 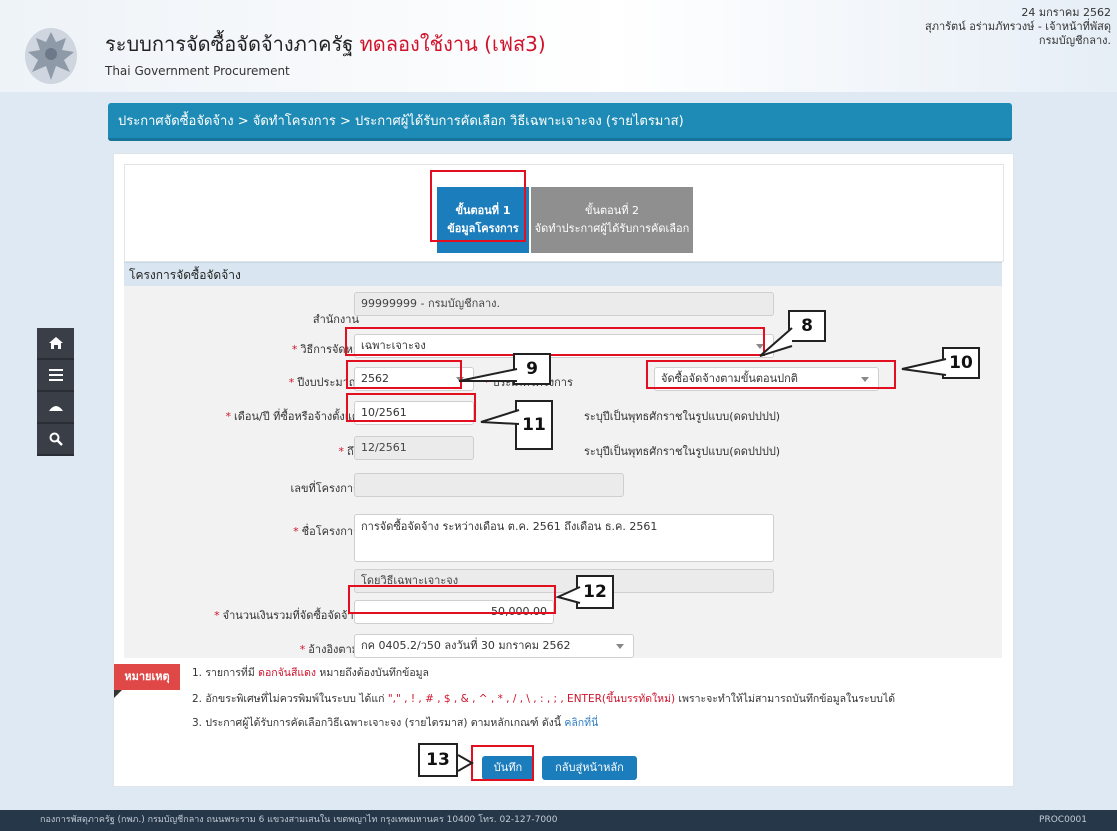 I want to click on step-1-number: ขั้นตอนที่ 1, so click(x=483, y=210).